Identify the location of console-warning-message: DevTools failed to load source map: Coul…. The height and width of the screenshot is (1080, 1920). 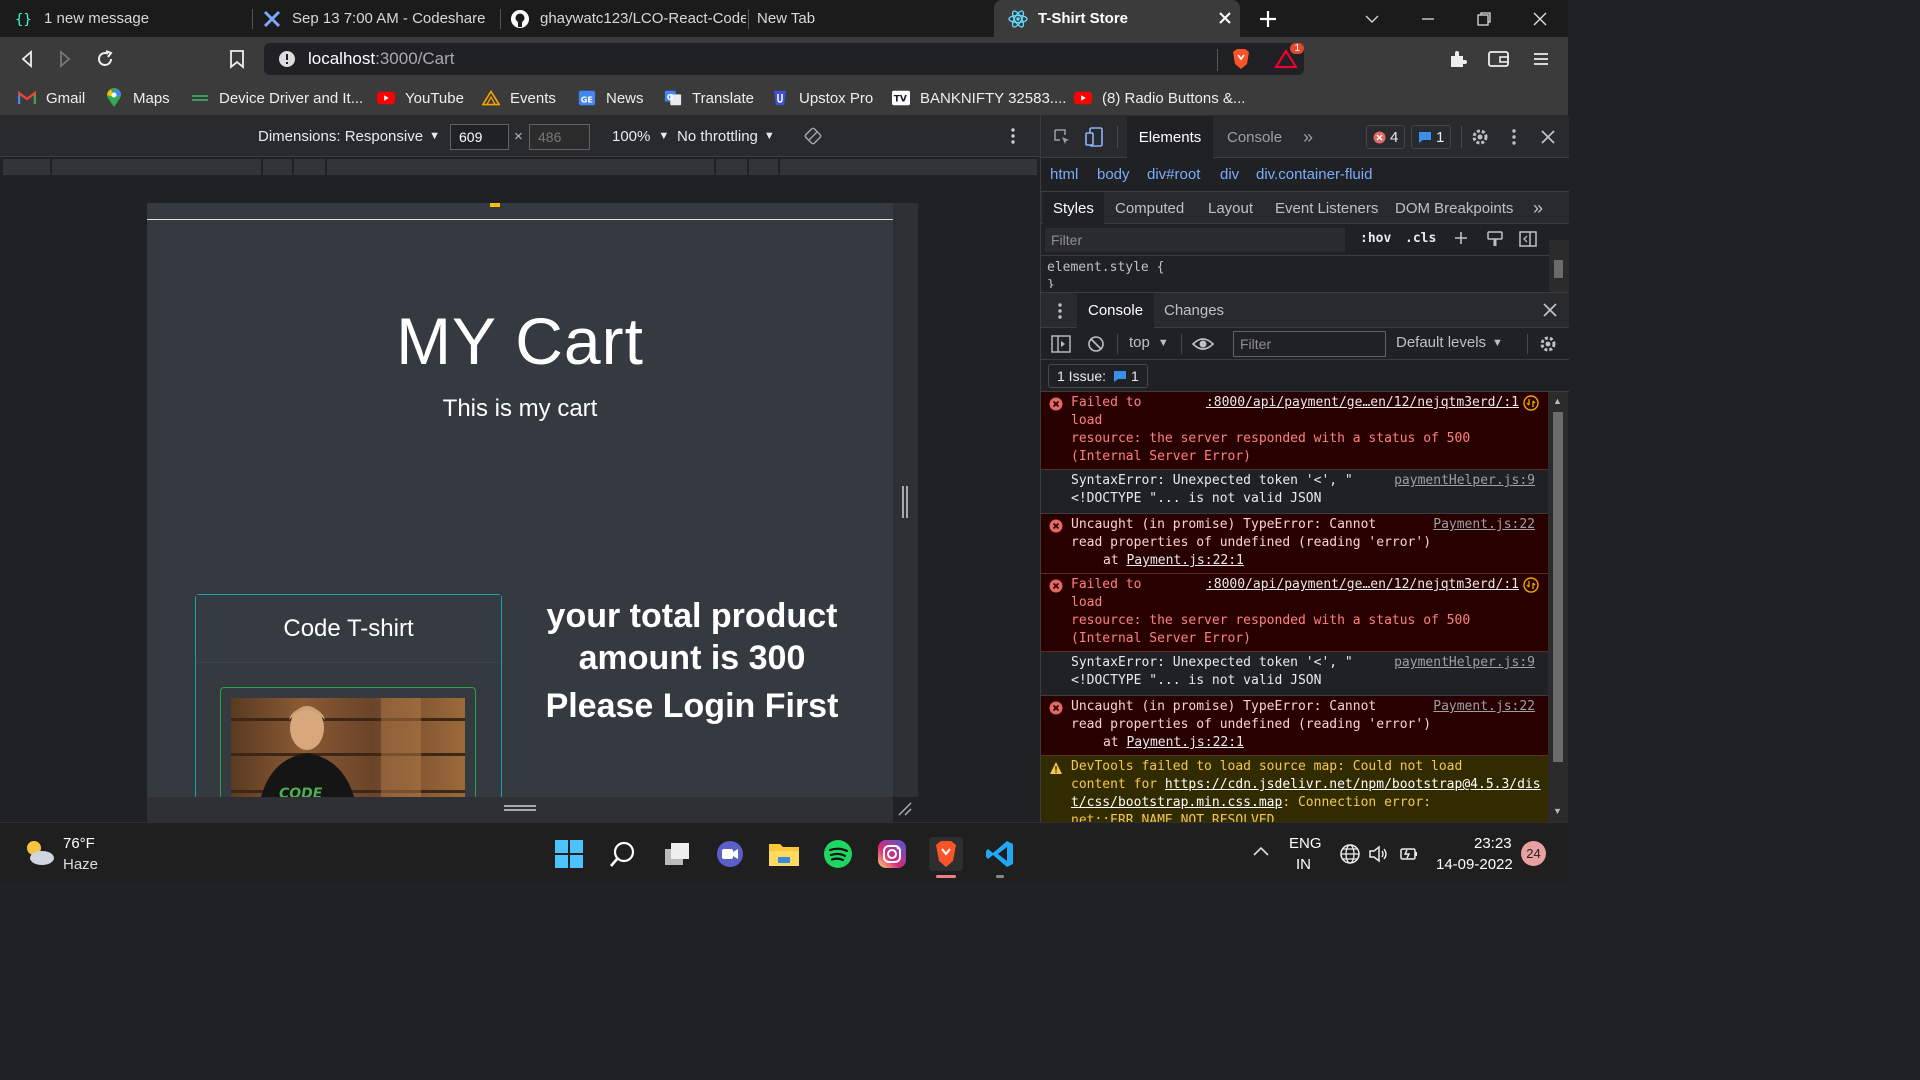
(1295, 789).